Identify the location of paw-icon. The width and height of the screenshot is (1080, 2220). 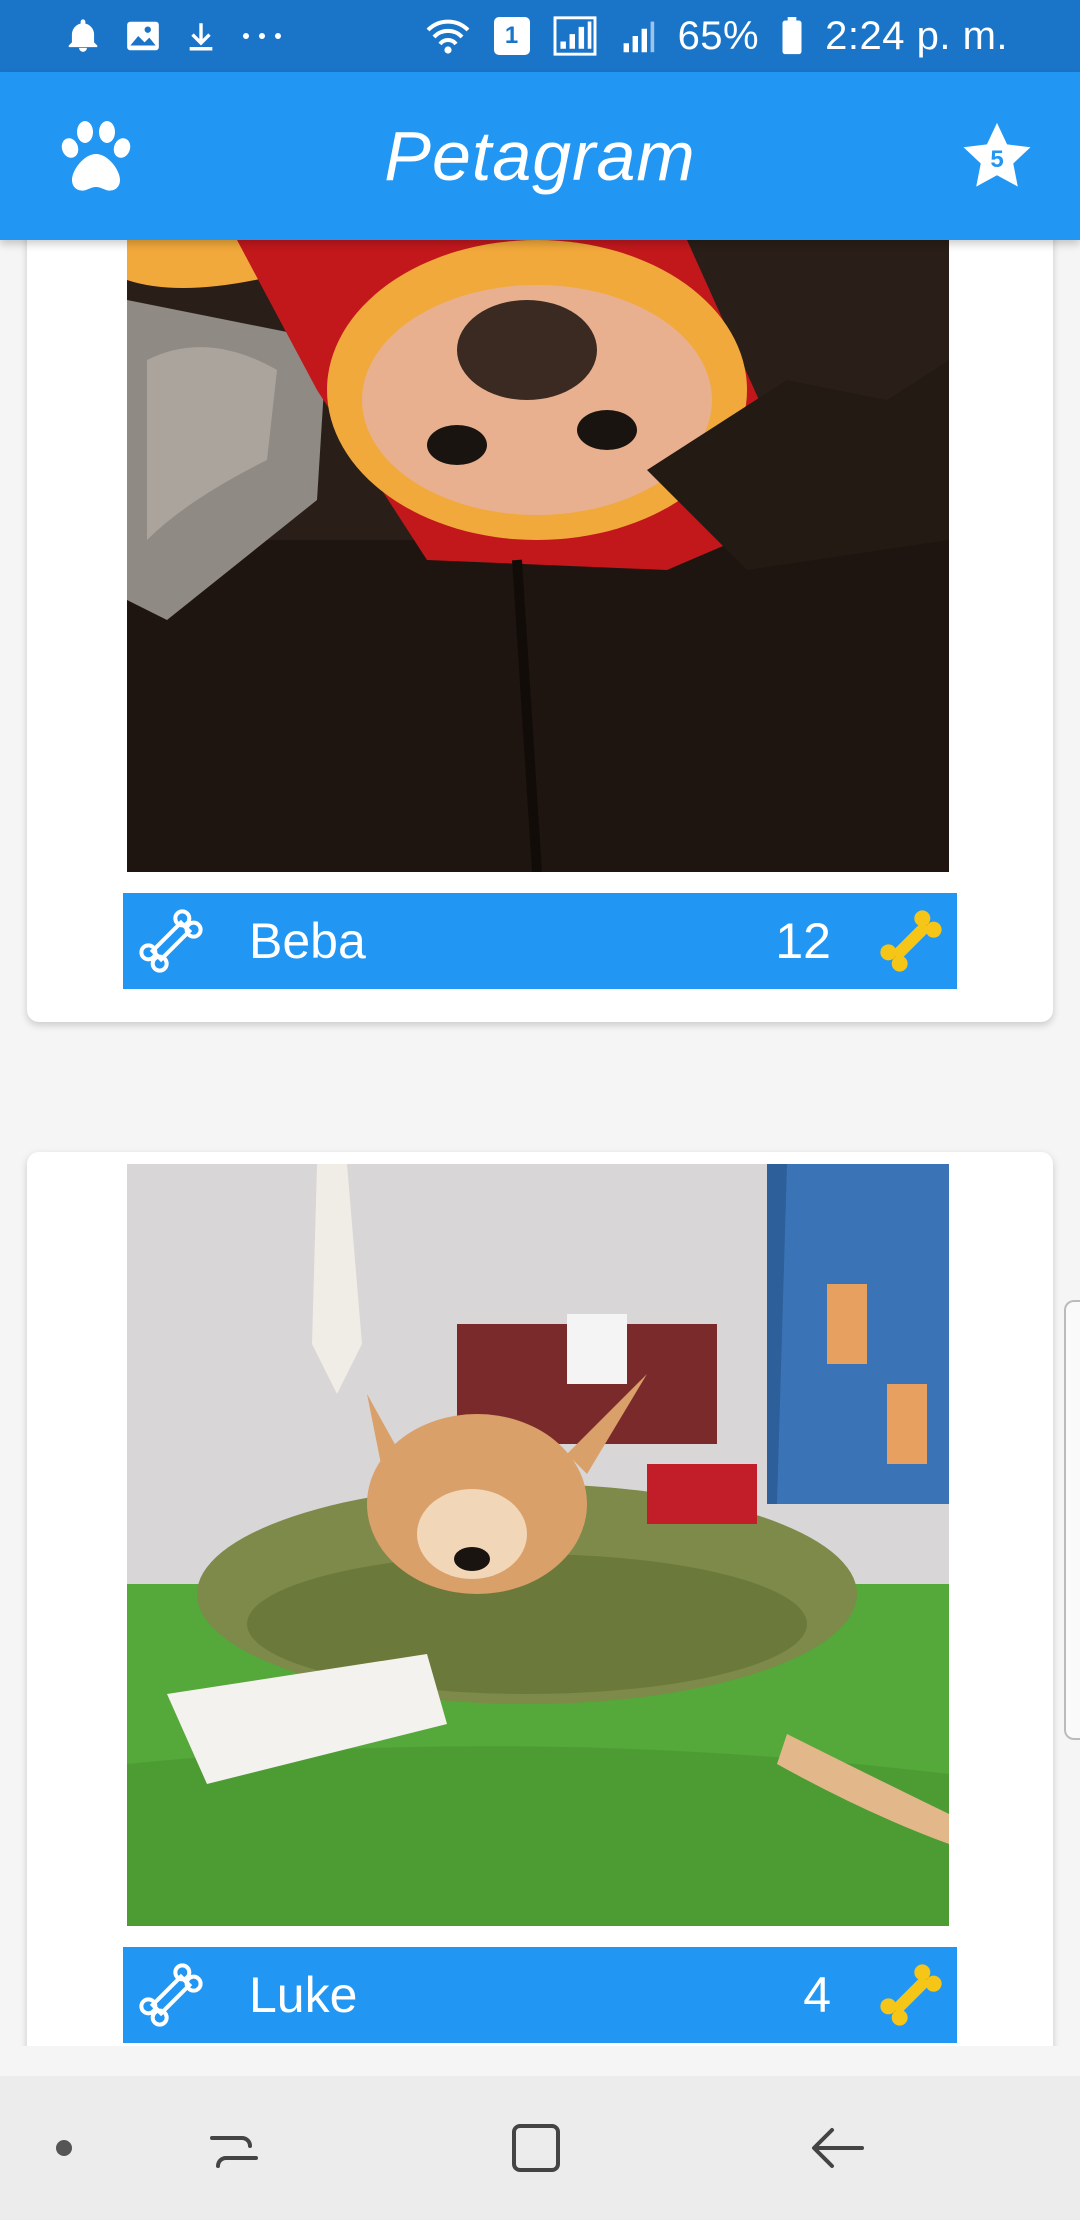
(96, 156).